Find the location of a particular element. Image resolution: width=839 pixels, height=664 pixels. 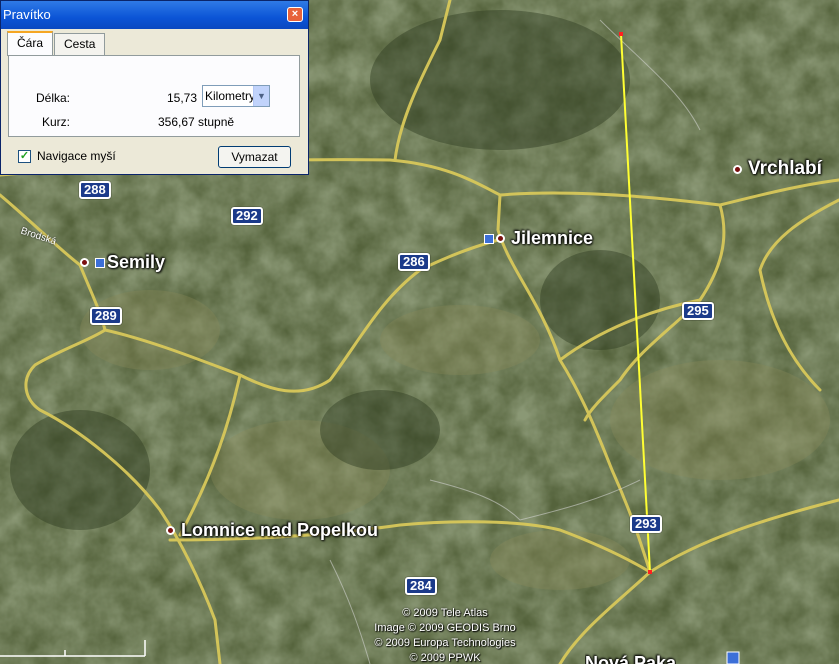

close-icon: × is located at coordinates (295, 14).